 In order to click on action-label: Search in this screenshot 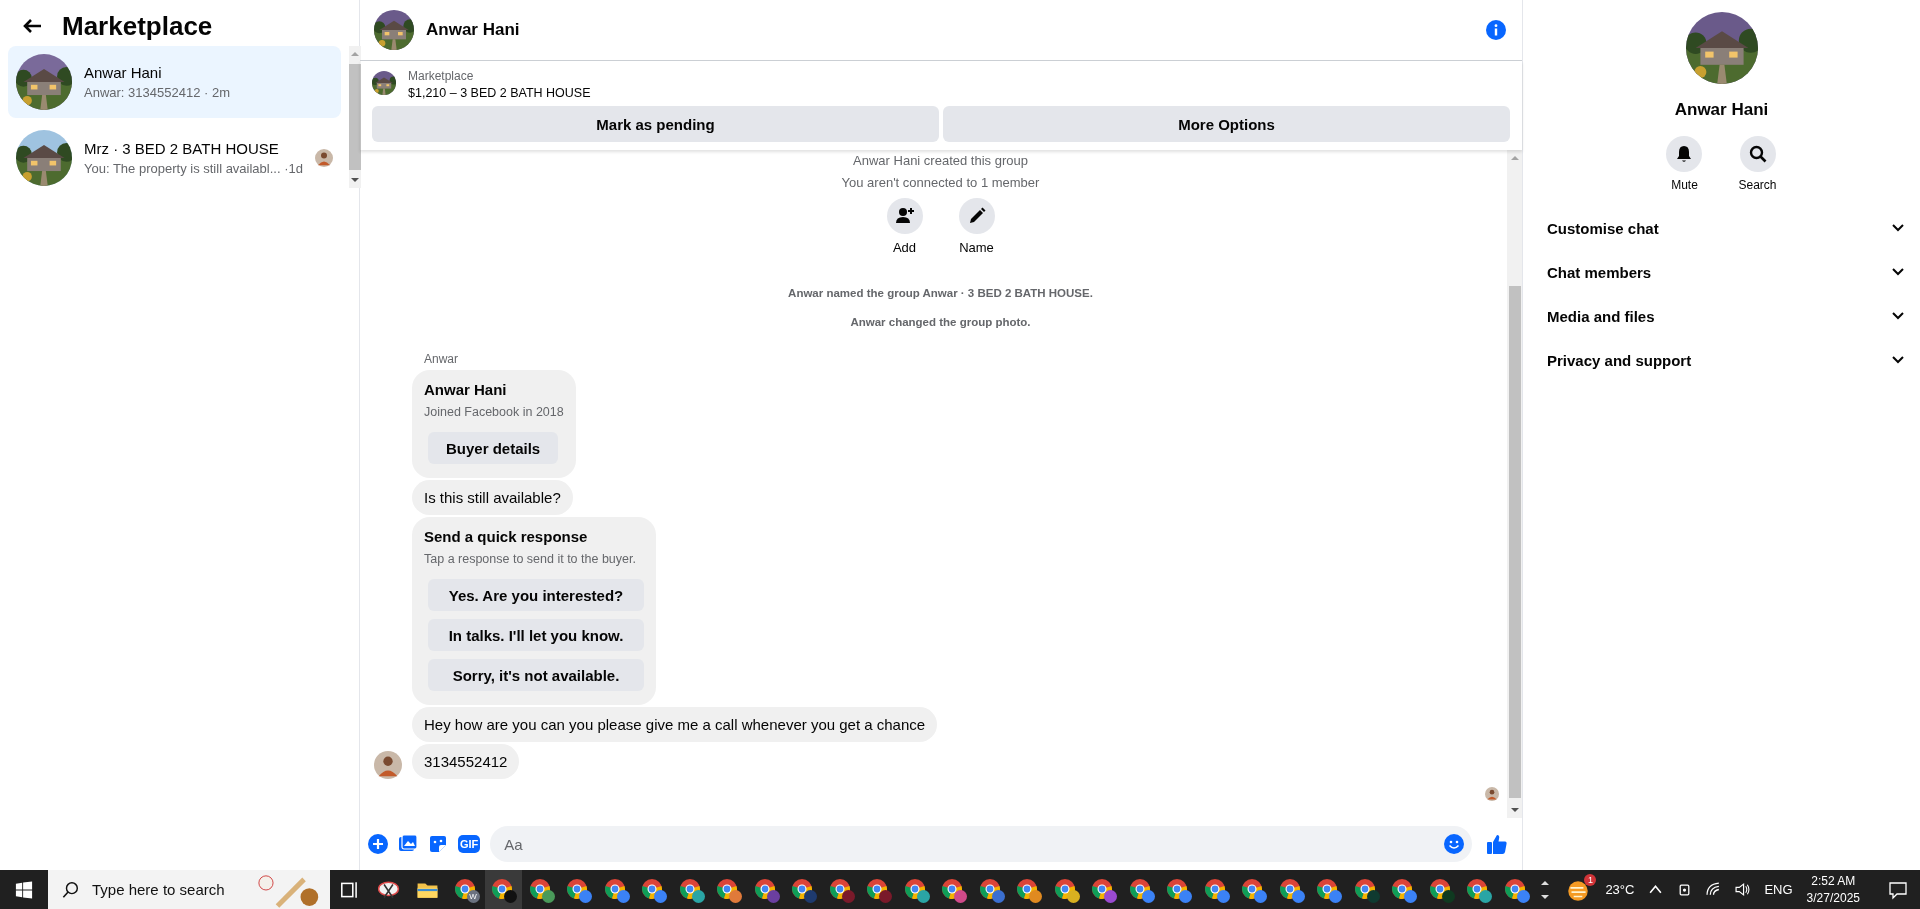, I will do `click(1757, 185)`.